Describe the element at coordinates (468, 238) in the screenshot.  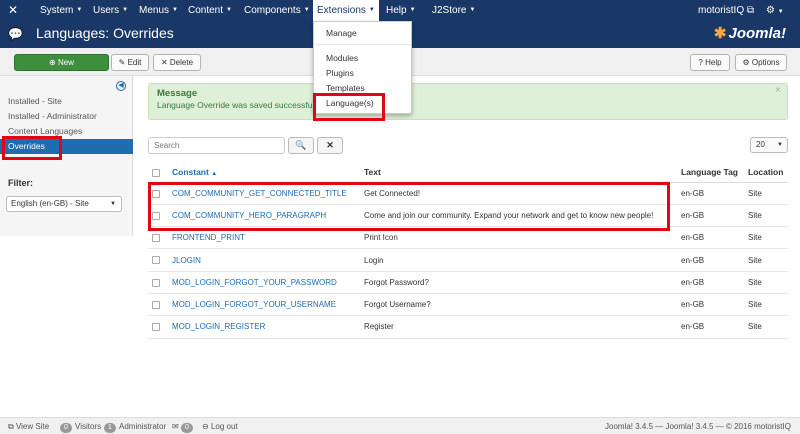
I see `table-row: FRONTEND_PRINT Print Icon en-GB Site` at that location.